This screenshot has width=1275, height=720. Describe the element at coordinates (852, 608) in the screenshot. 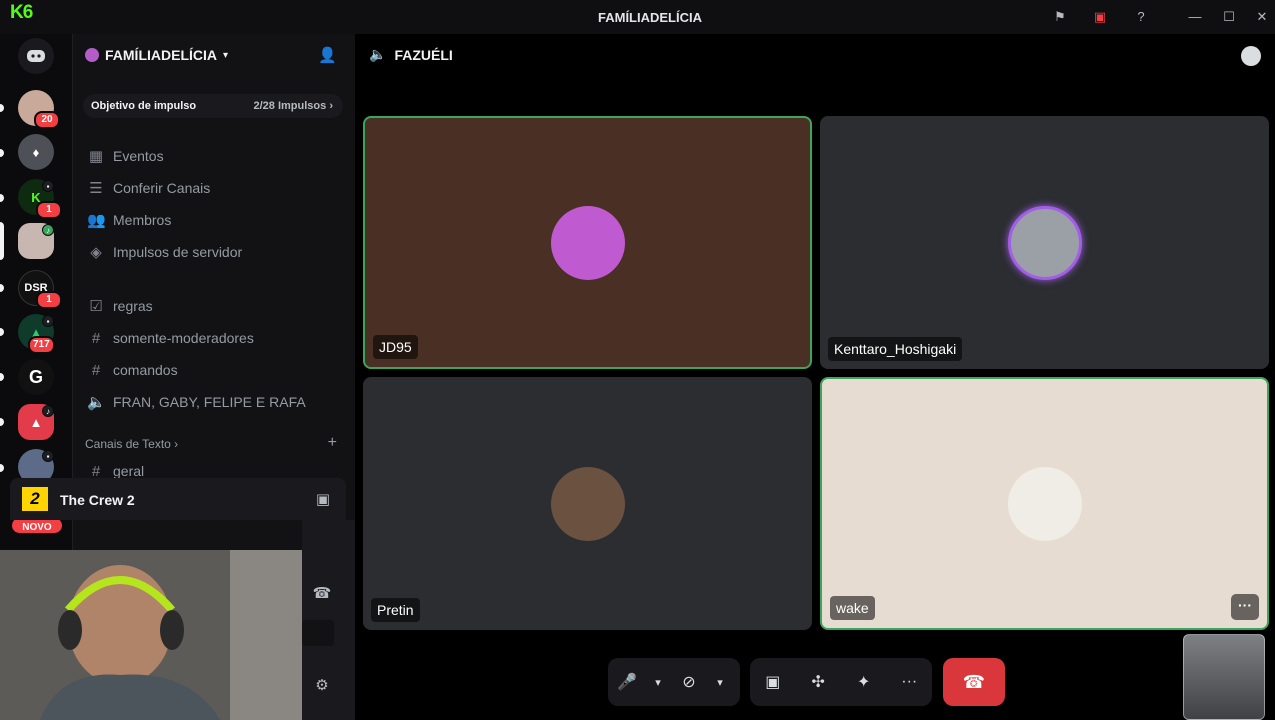

I see `participant-name: wake` at that location.